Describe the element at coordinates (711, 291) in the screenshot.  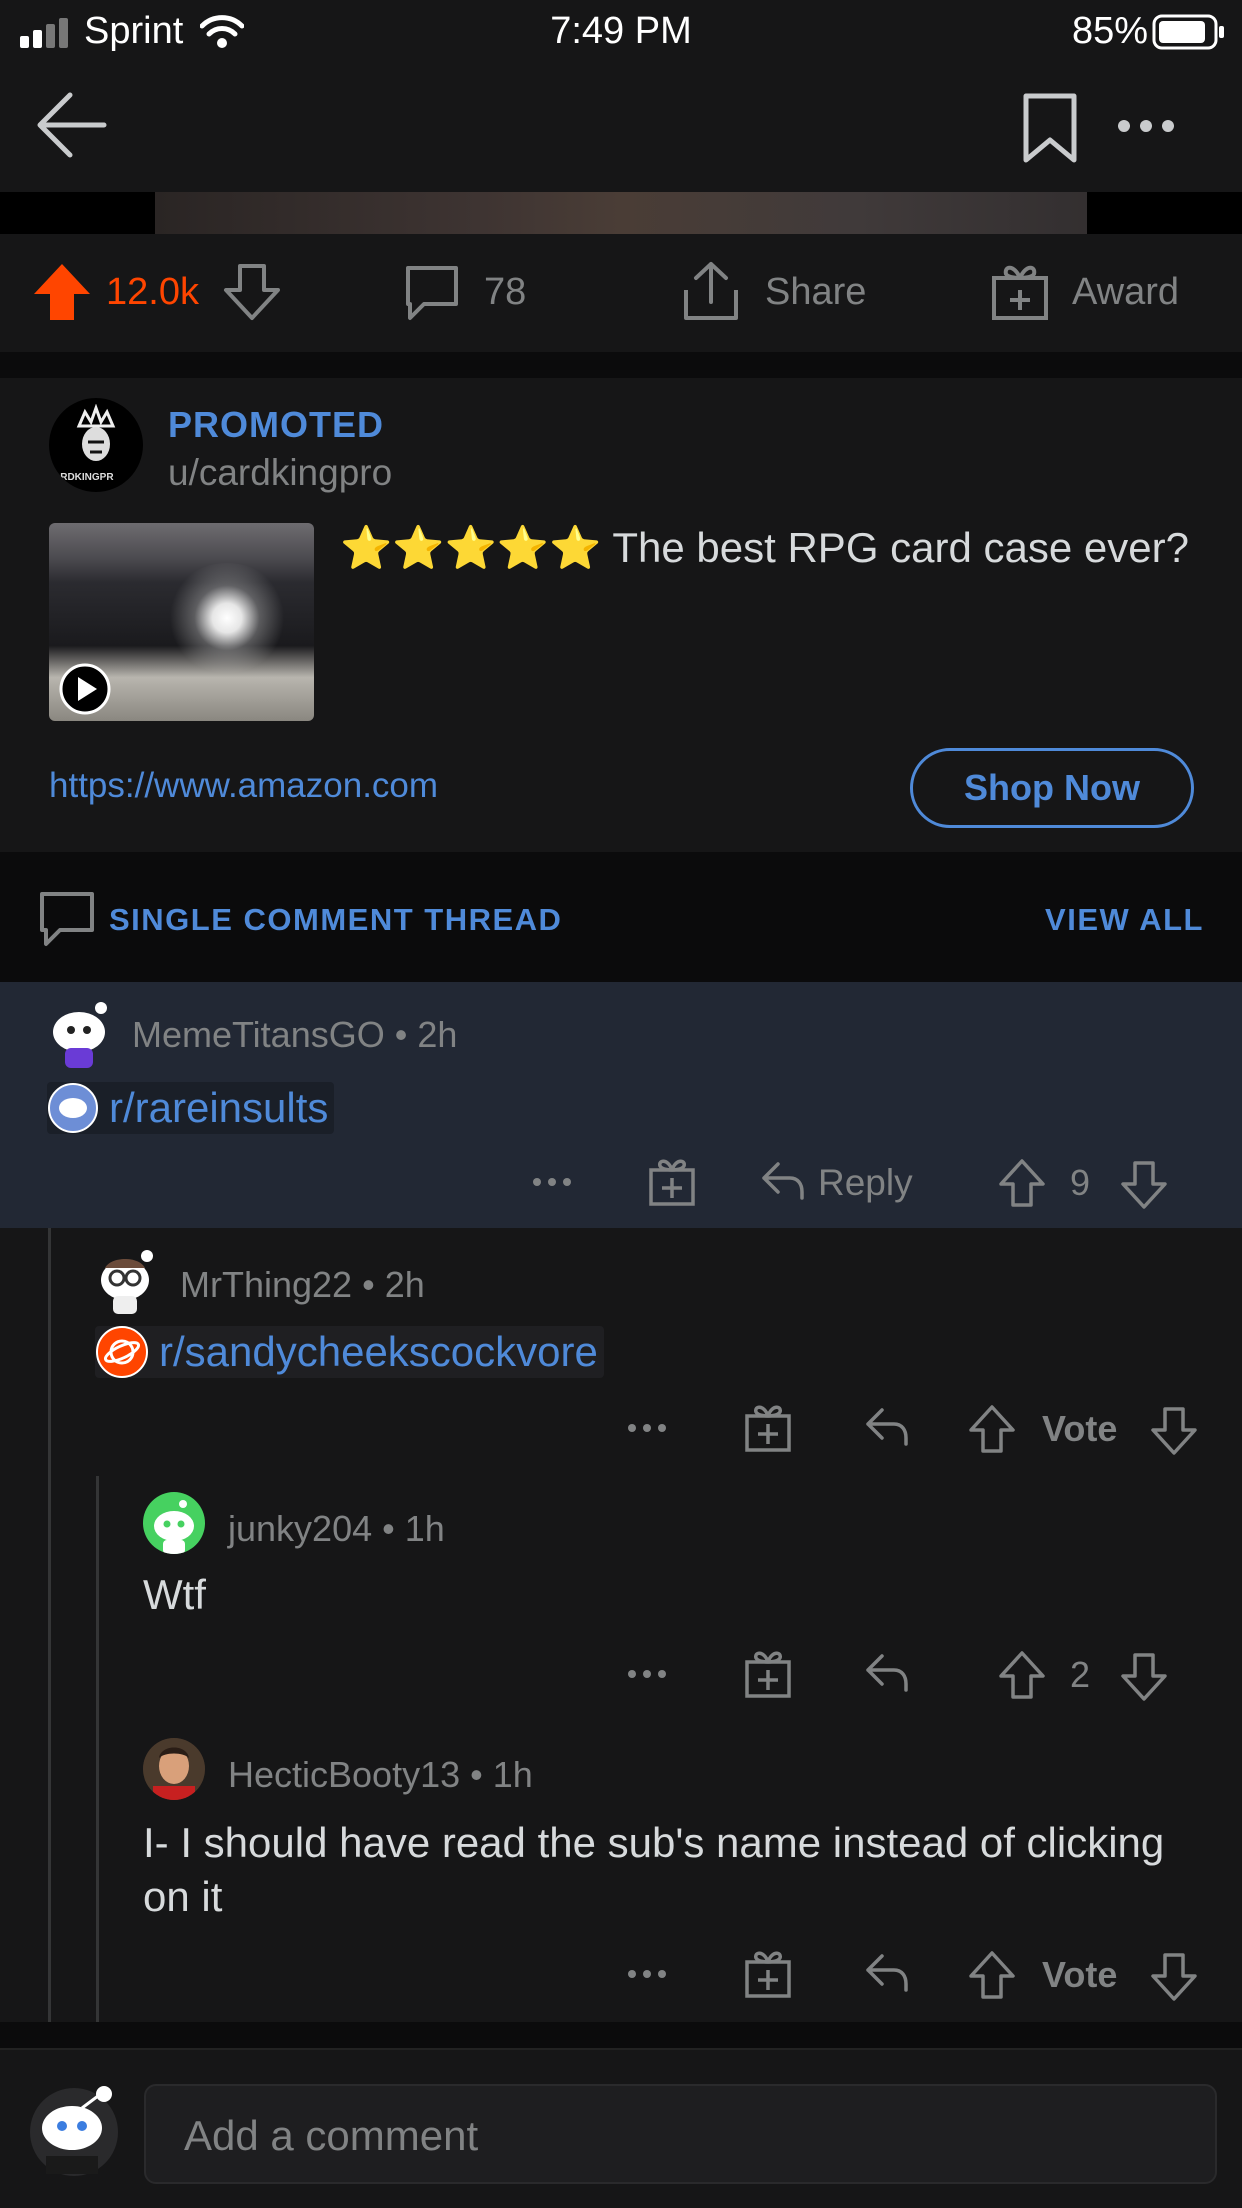
I see `share-icon` at that location.